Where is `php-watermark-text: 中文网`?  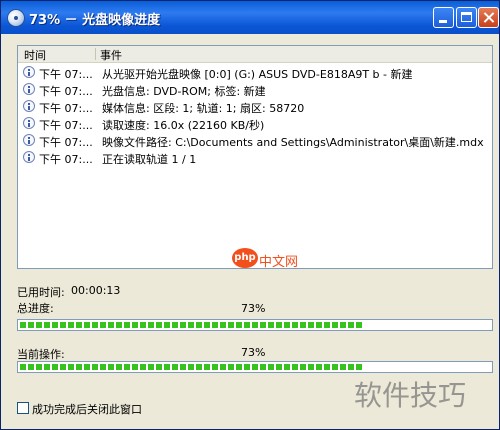
php-watermark-text: 中文网 is located at coordinates (279, 262).